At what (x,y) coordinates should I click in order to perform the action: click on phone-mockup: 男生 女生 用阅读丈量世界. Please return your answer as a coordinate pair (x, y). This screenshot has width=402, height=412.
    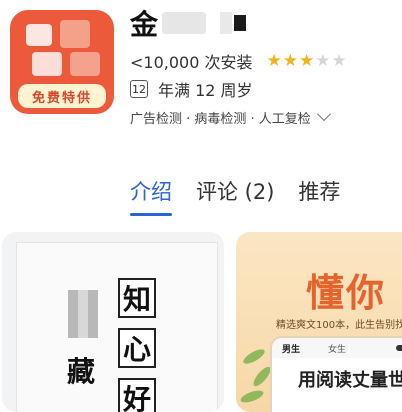
    Looking at the image, I should click on (336, 374).